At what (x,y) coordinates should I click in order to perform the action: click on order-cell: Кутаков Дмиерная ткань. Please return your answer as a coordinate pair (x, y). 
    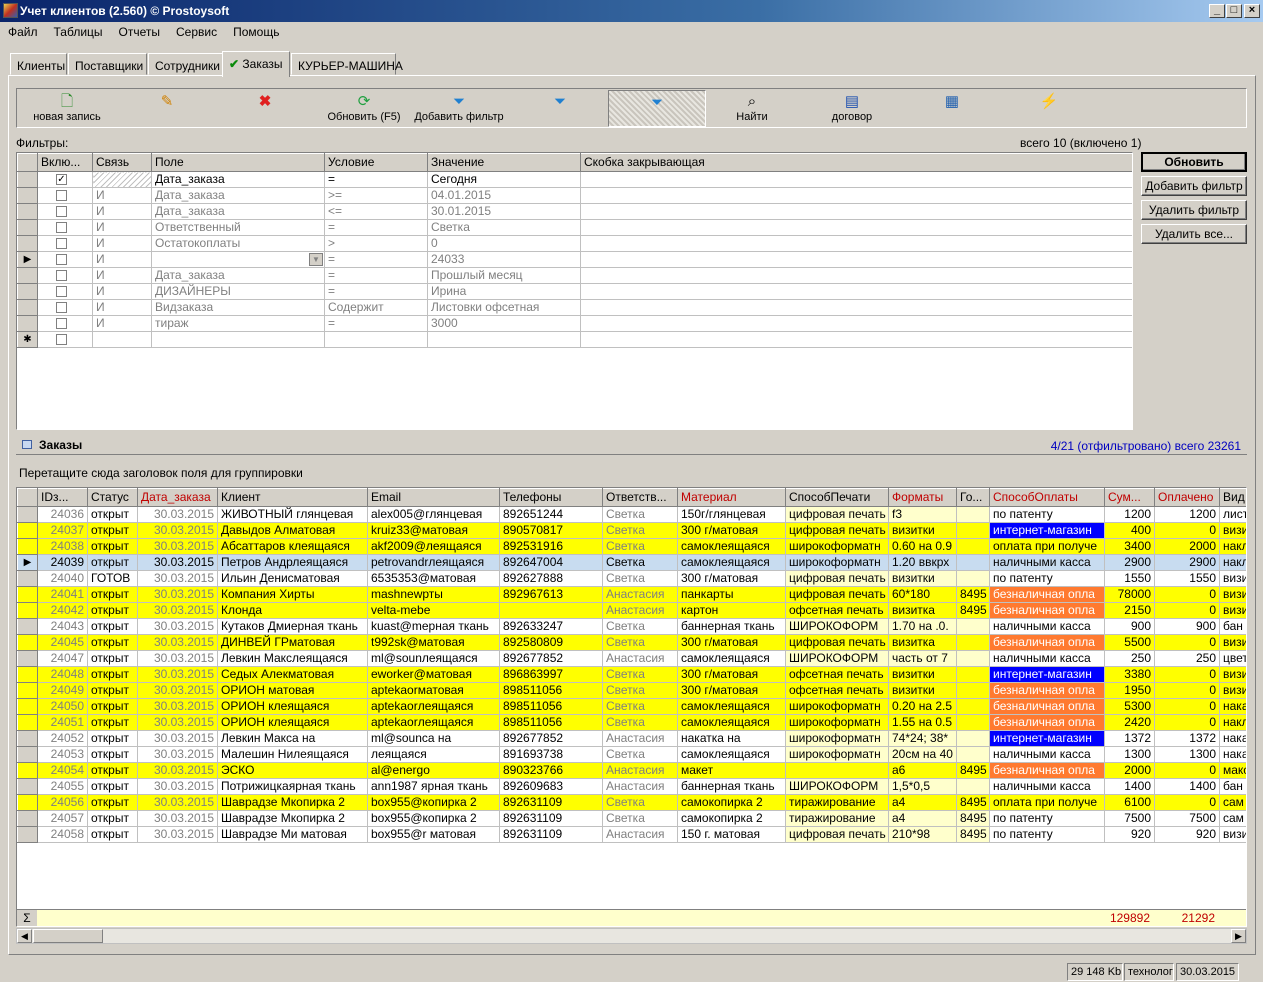
    Looking at the image, I should click on (292, 626).